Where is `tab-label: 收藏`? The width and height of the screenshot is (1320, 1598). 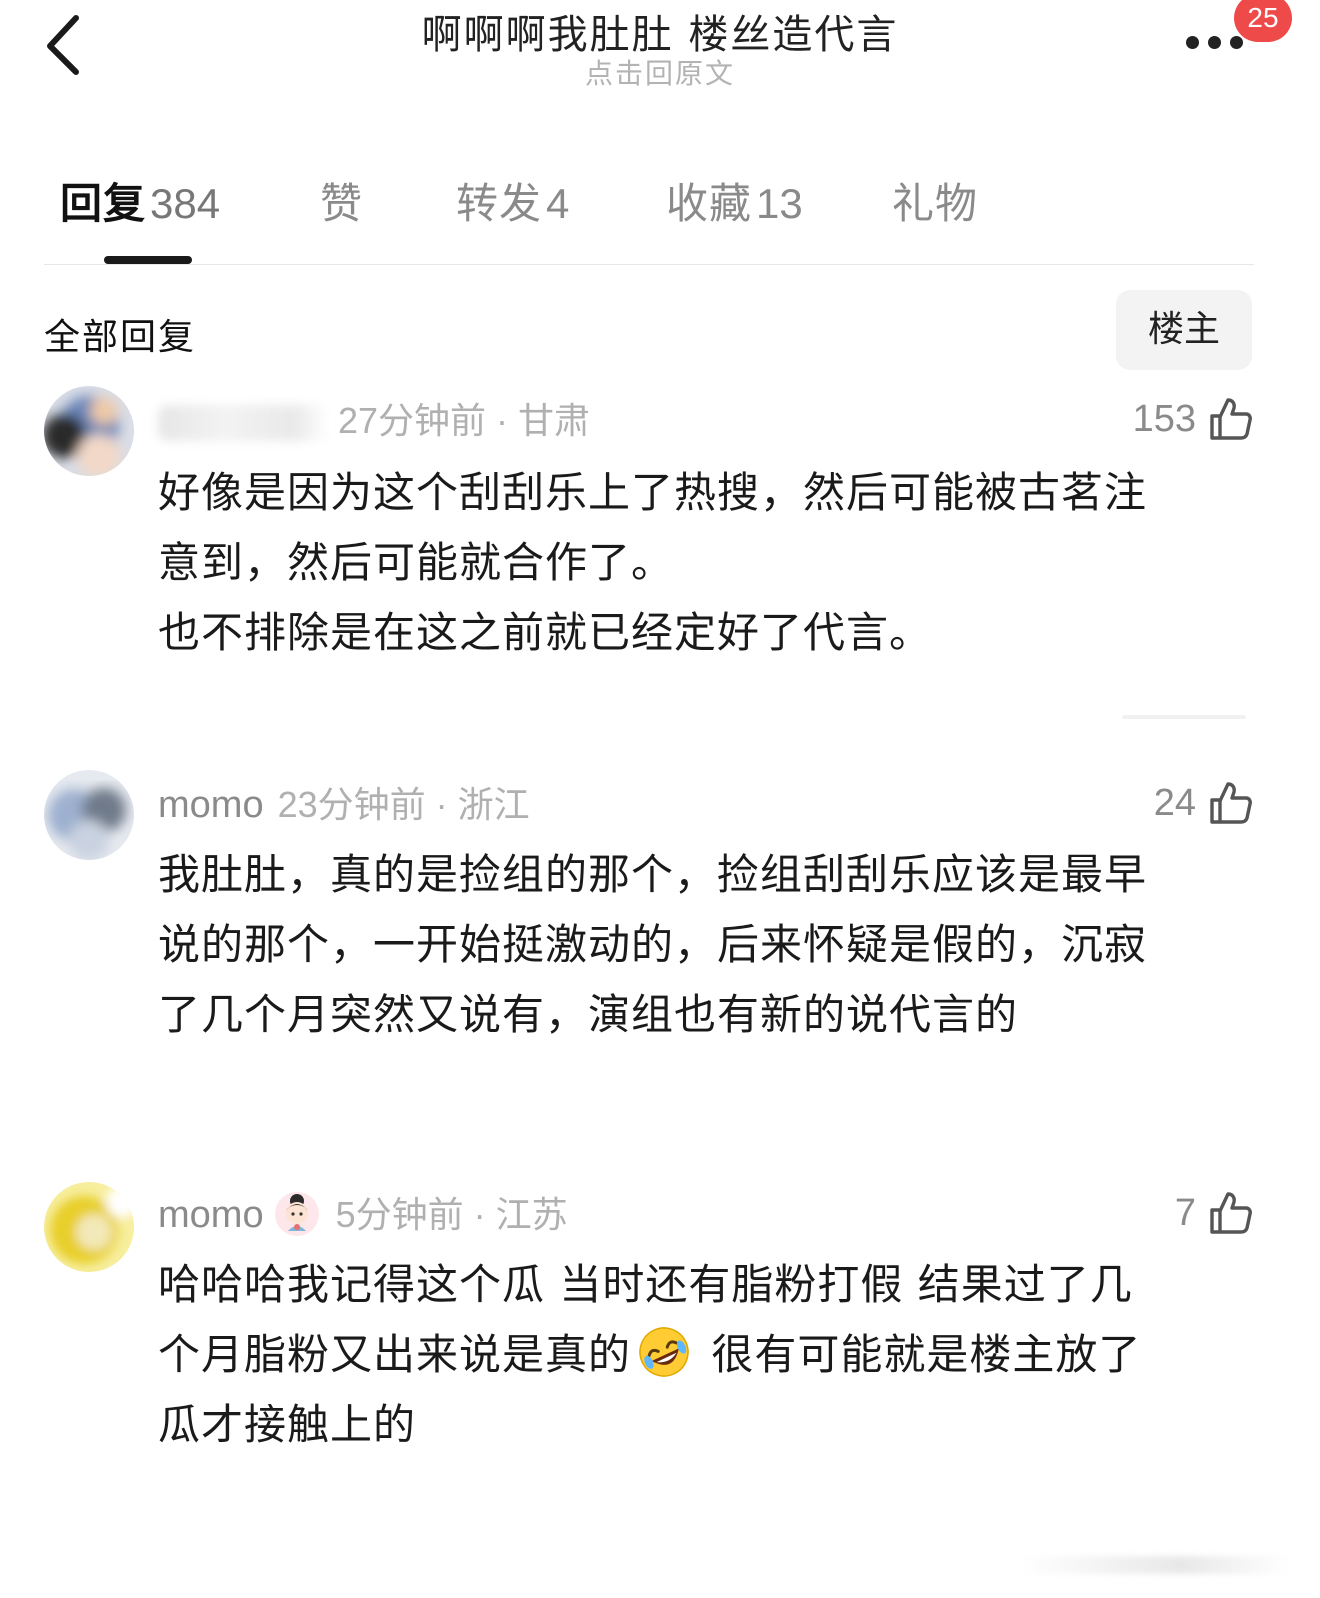
tab-label: 收藏 is located at coordinates (709, 203).